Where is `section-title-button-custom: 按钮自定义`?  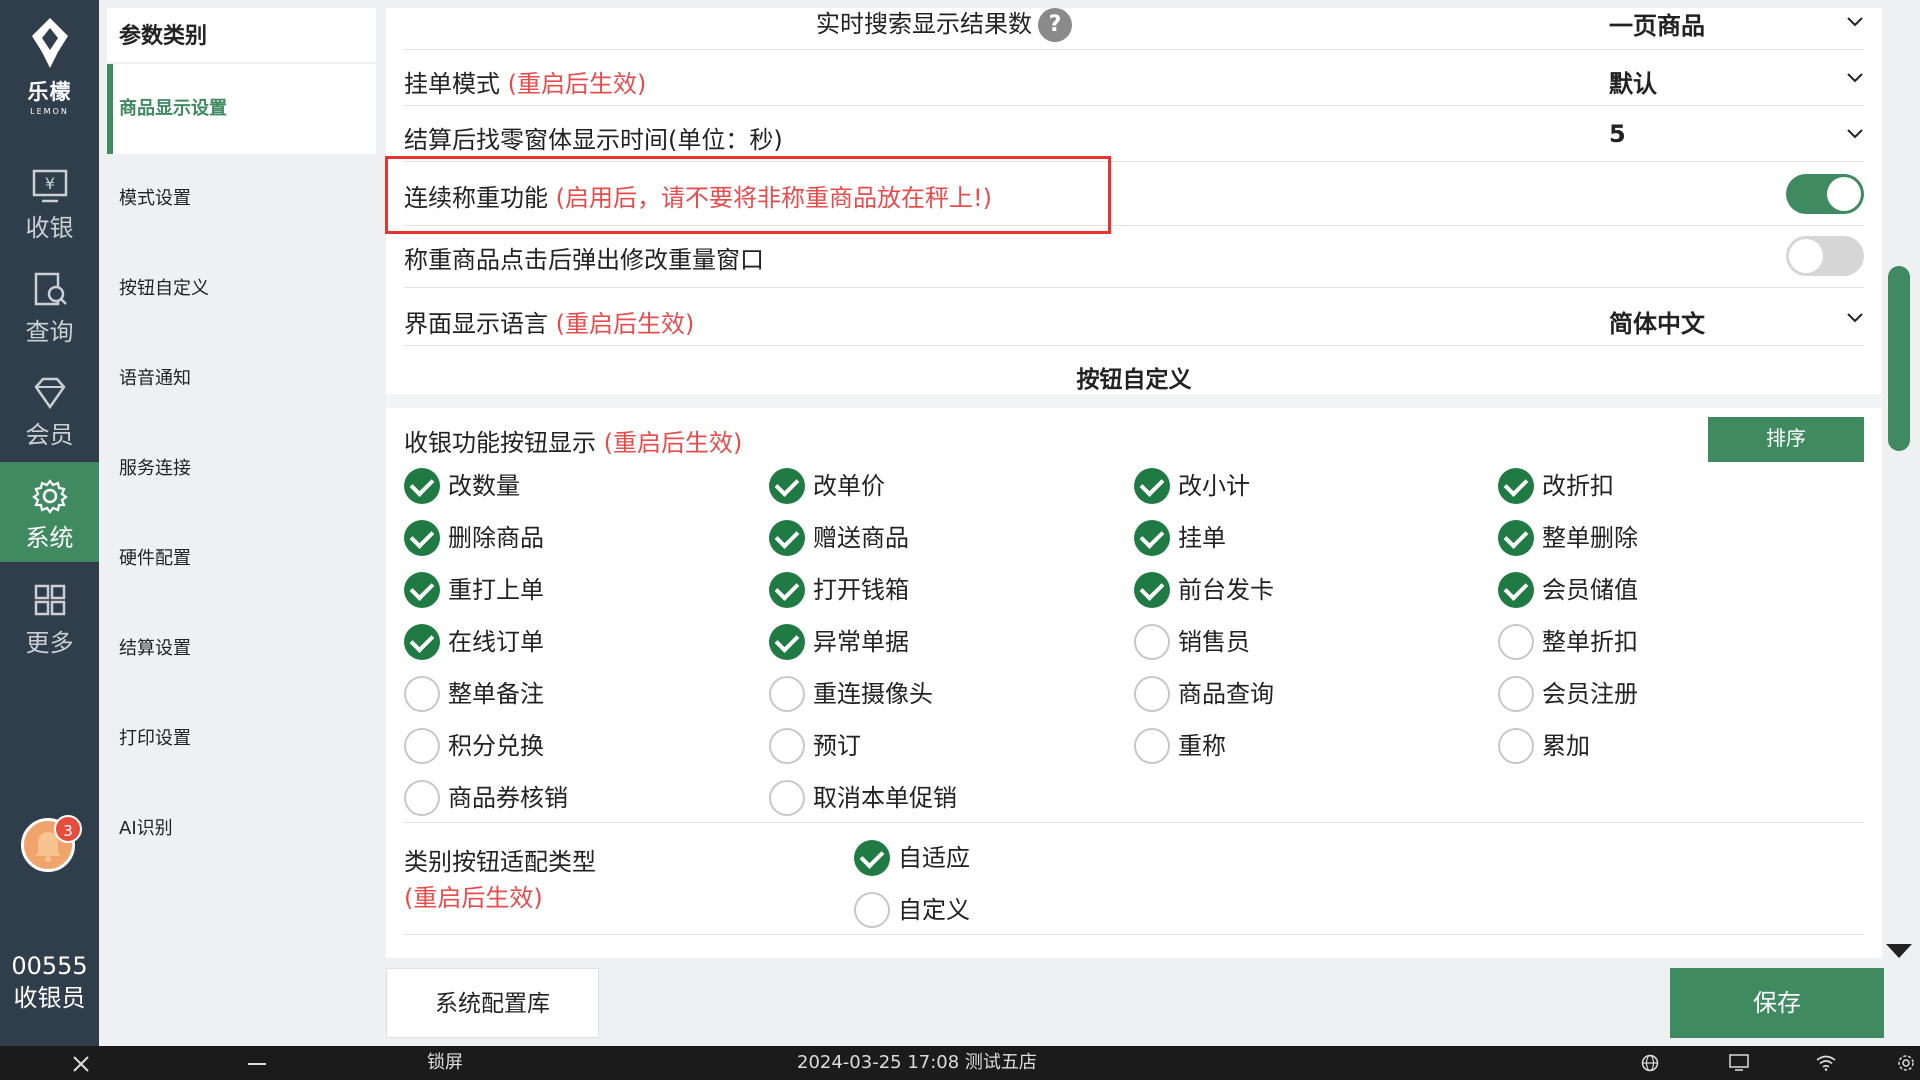 section-title-button-custom: 按钮自定义 is located at coordinates (1134, 380).